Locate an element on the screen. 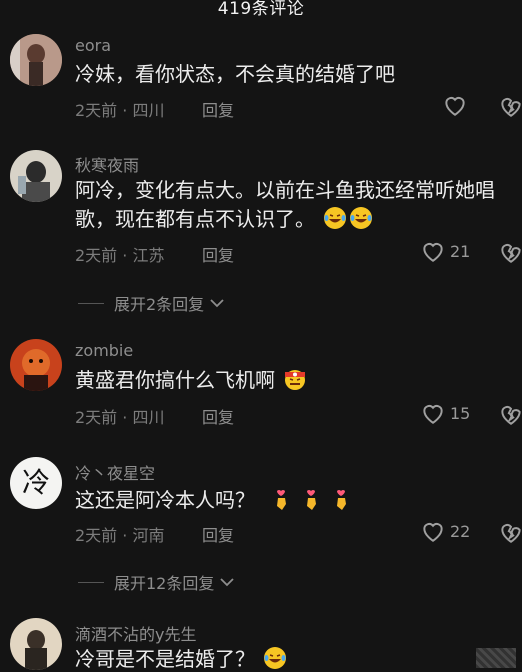 The height and width of the screenshot is (672, 522). comment-text-content: 黄盛君你搞什么飞机啊 is located at coordinates (175, 380).